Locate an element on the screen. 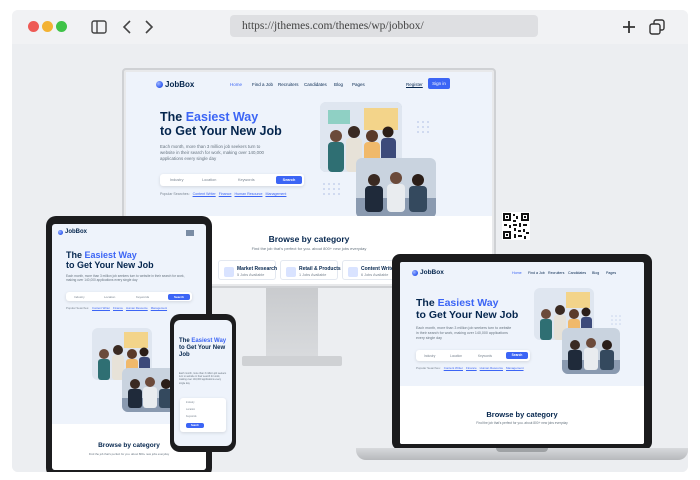 This screenshot has width=700, height=480. browse-title: Browse by category is located at coordinates (522, 414).